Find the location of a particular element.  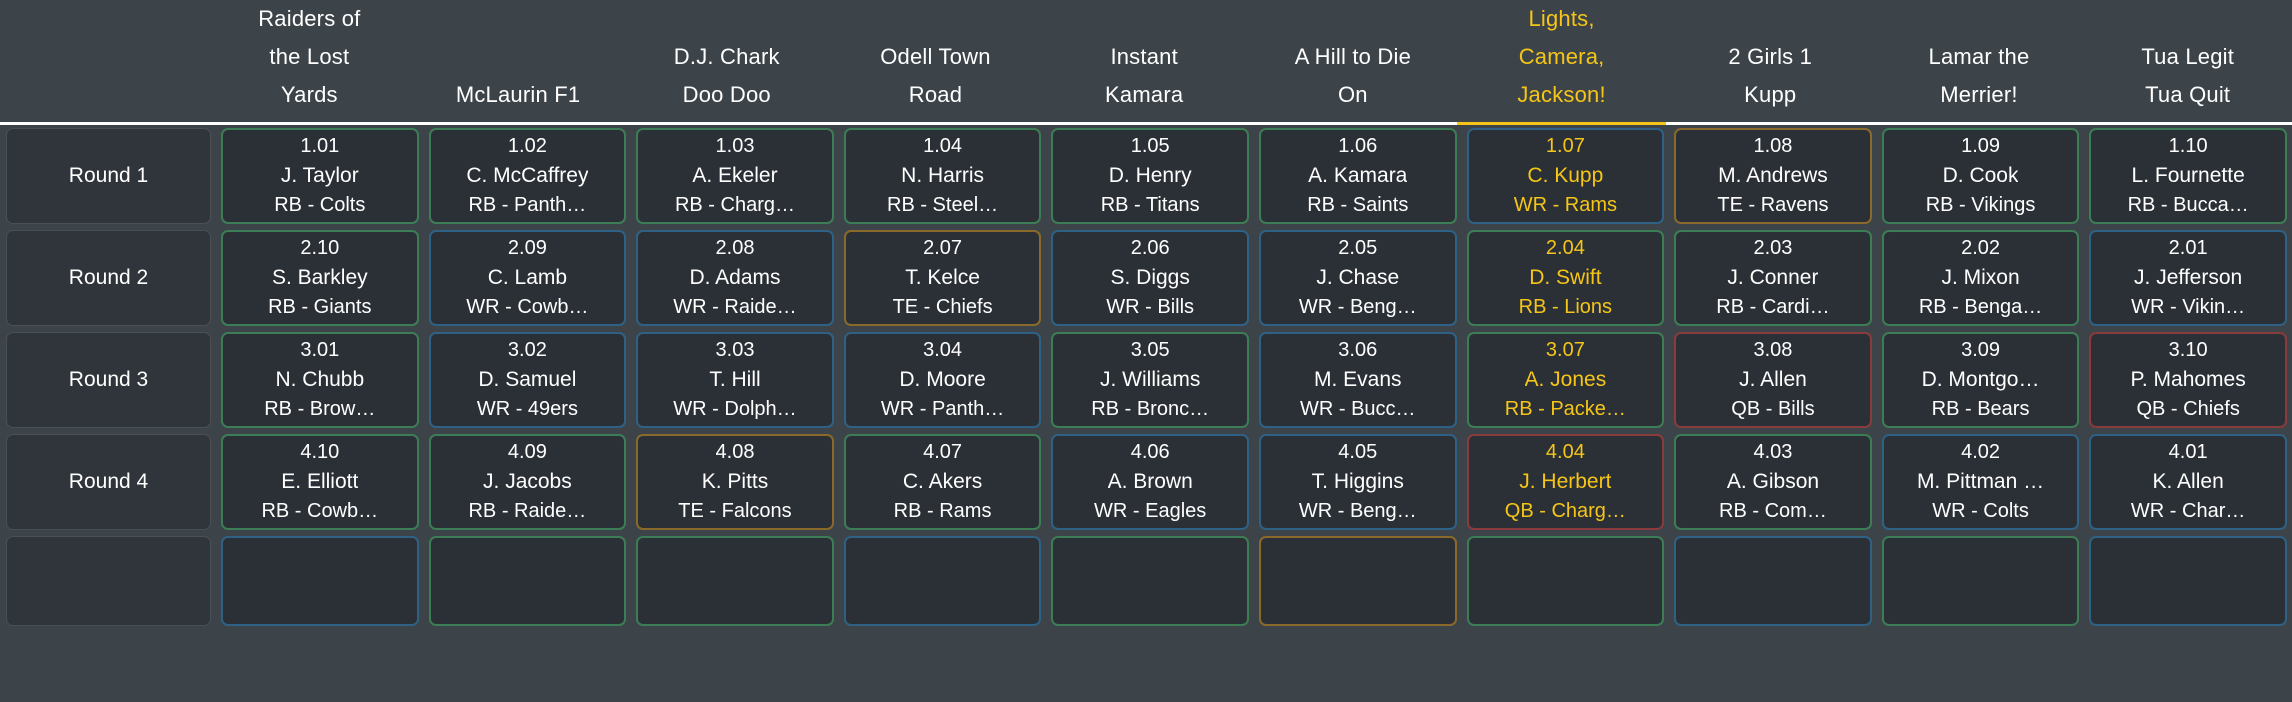

pick-number: 1.05 is located at coordinates (1150, 146).